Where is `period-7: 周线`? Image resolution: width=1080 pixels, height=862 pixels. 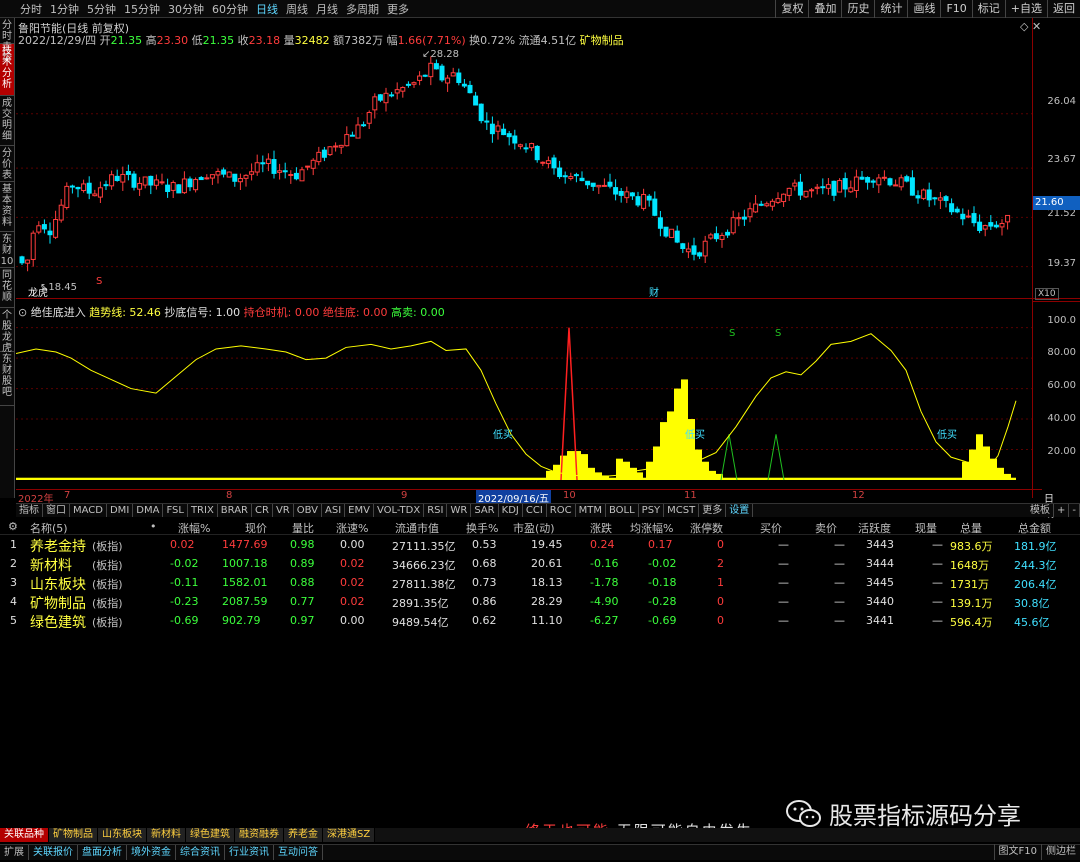 period-7: 周线 is located at coordinates (297, 9).